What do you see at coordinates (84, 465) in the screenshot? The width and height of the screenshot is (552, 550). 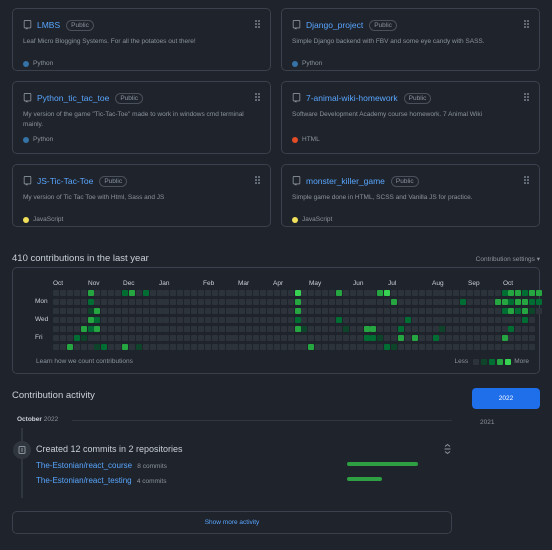 I see `activity-repo-link: The-Estonian/react_course` at bounding box center [84, 465].